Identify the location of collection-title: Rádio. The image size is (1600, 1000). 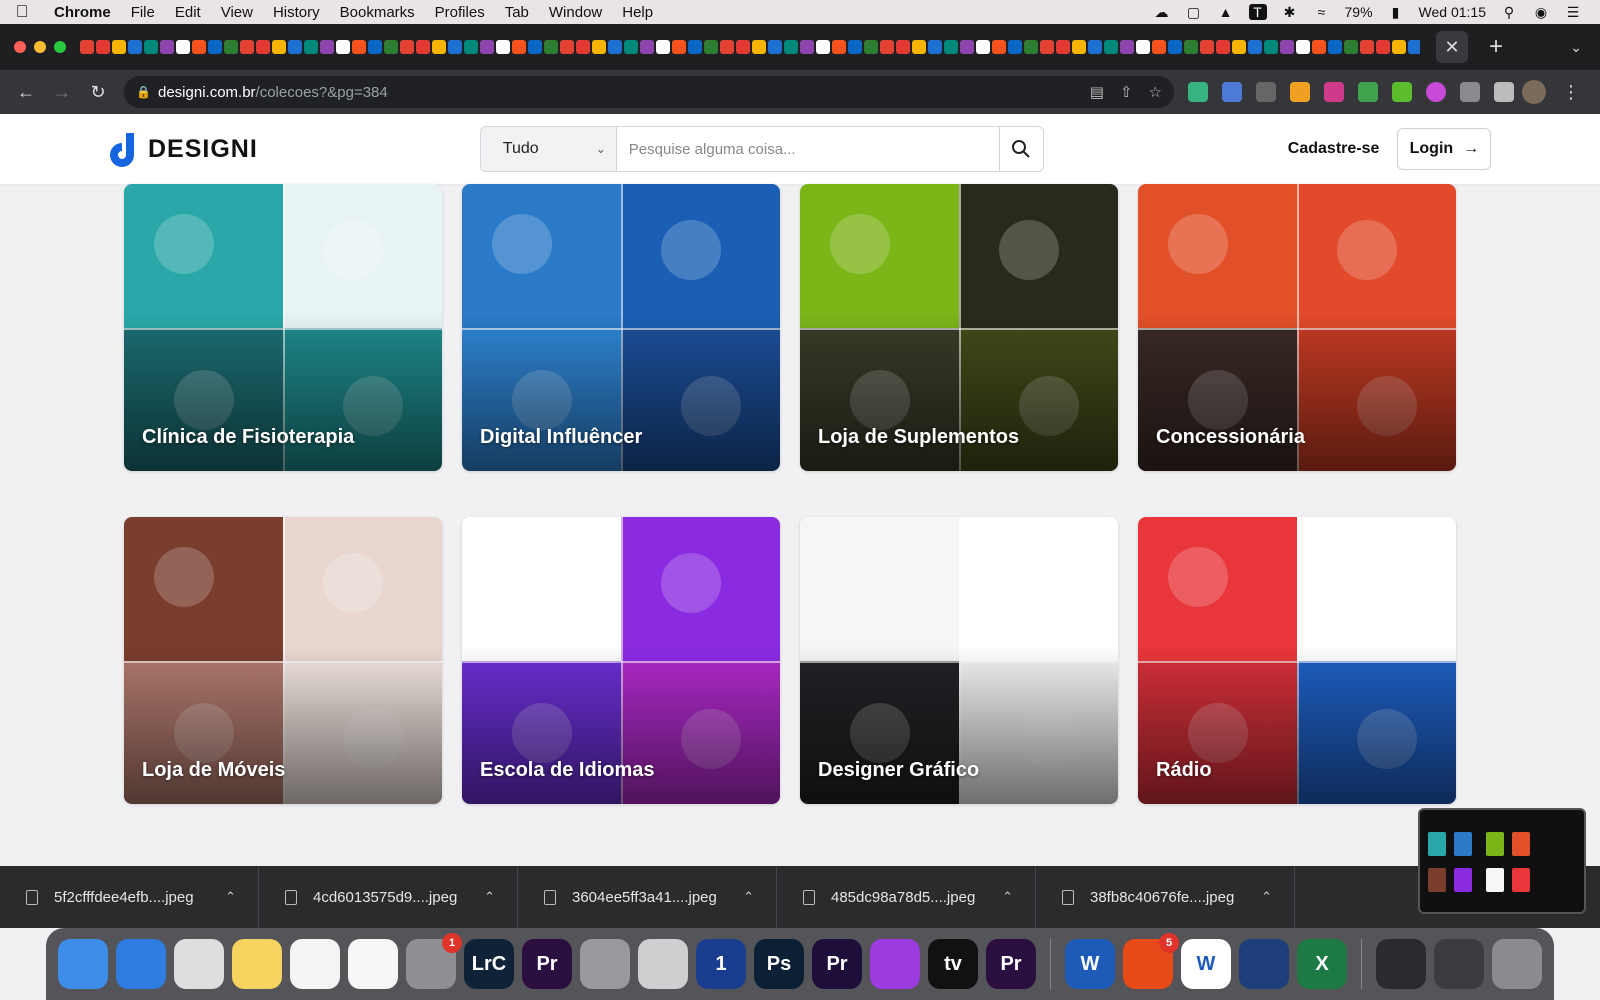
(1184, 770).